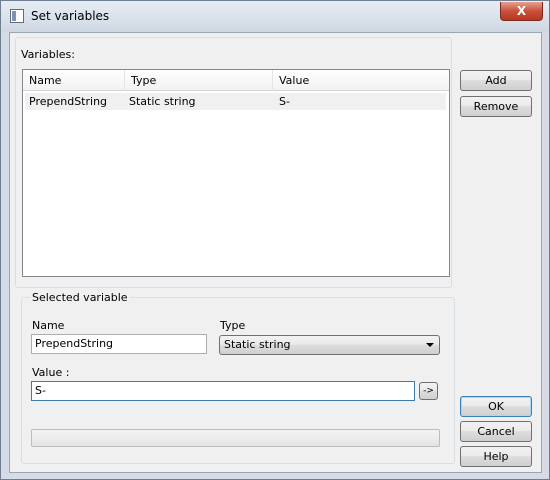  Describe the element at coordinates (428, 391) in the screenshot. I see `browse-arrow-button: ->` at that location.